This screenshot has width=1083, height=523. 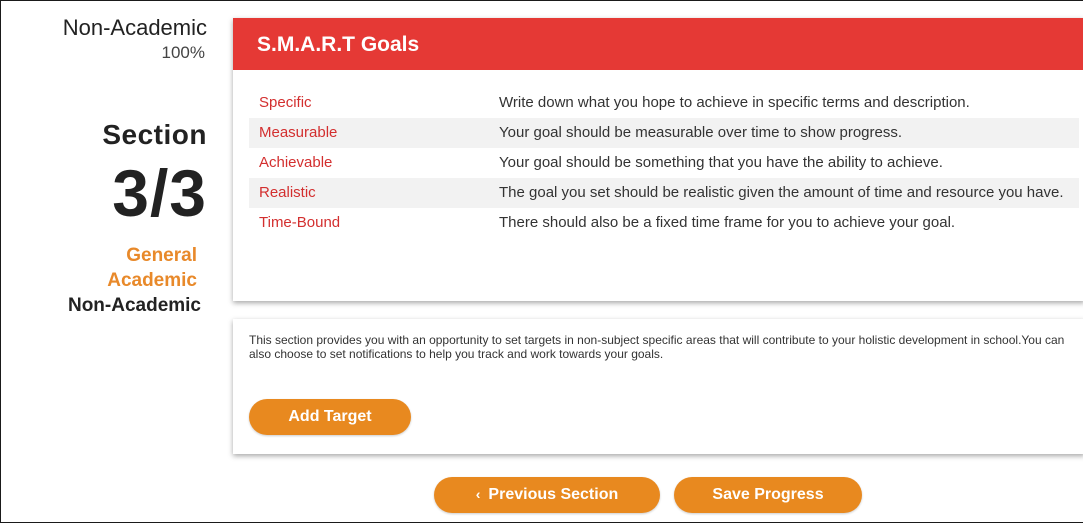 What do you see at coordinates (134, 27) in the screenshot?
I see `category-heading: Non-Academic` at bounding box center [134, 27].